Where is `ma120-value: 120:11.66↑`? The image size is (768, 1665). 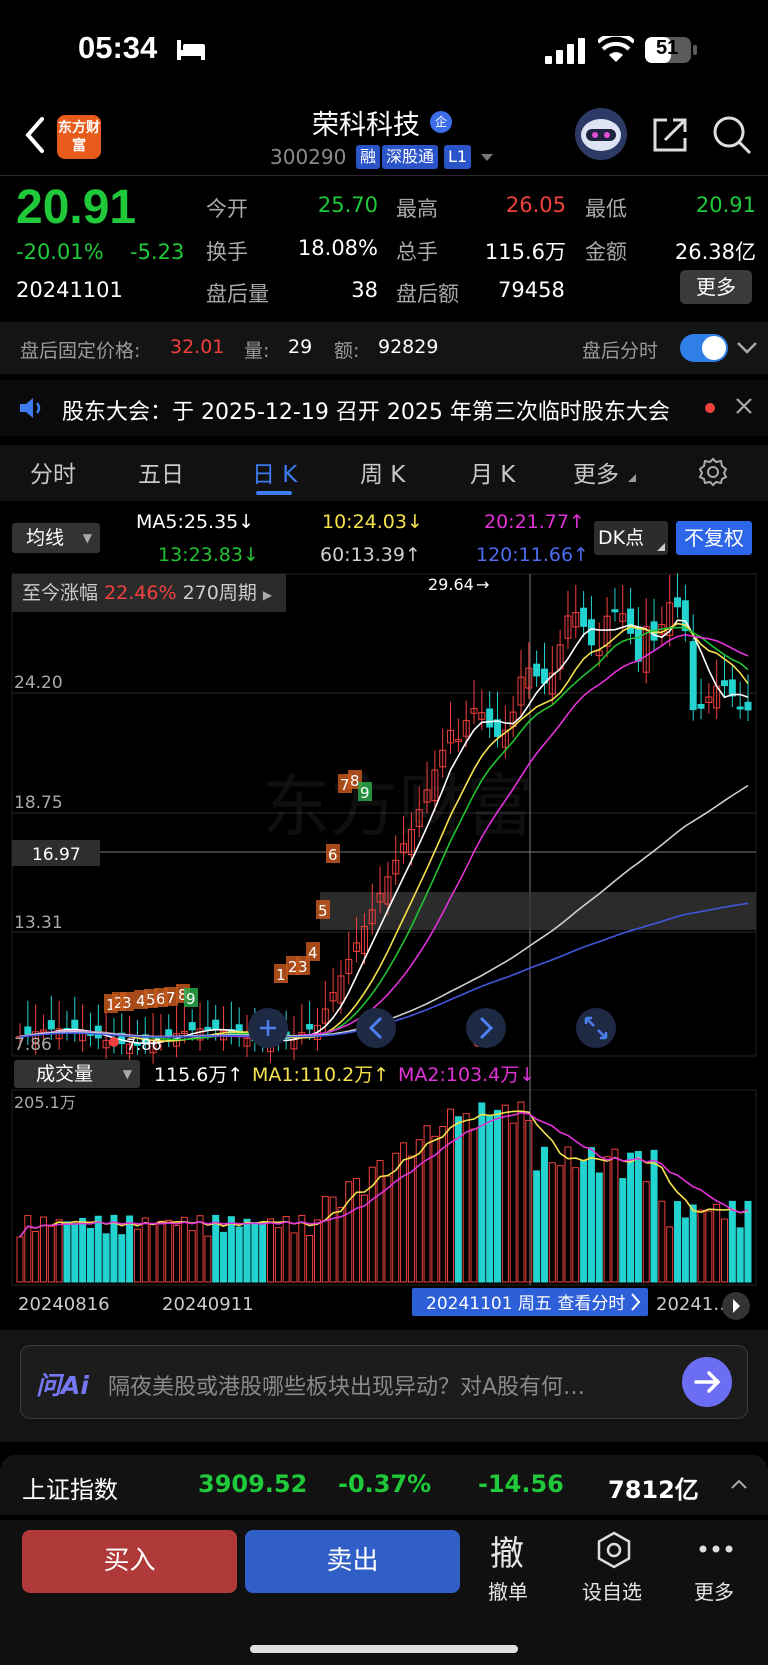
ma120-value: 120:11.66↑ is located at coordinates (532, 555).